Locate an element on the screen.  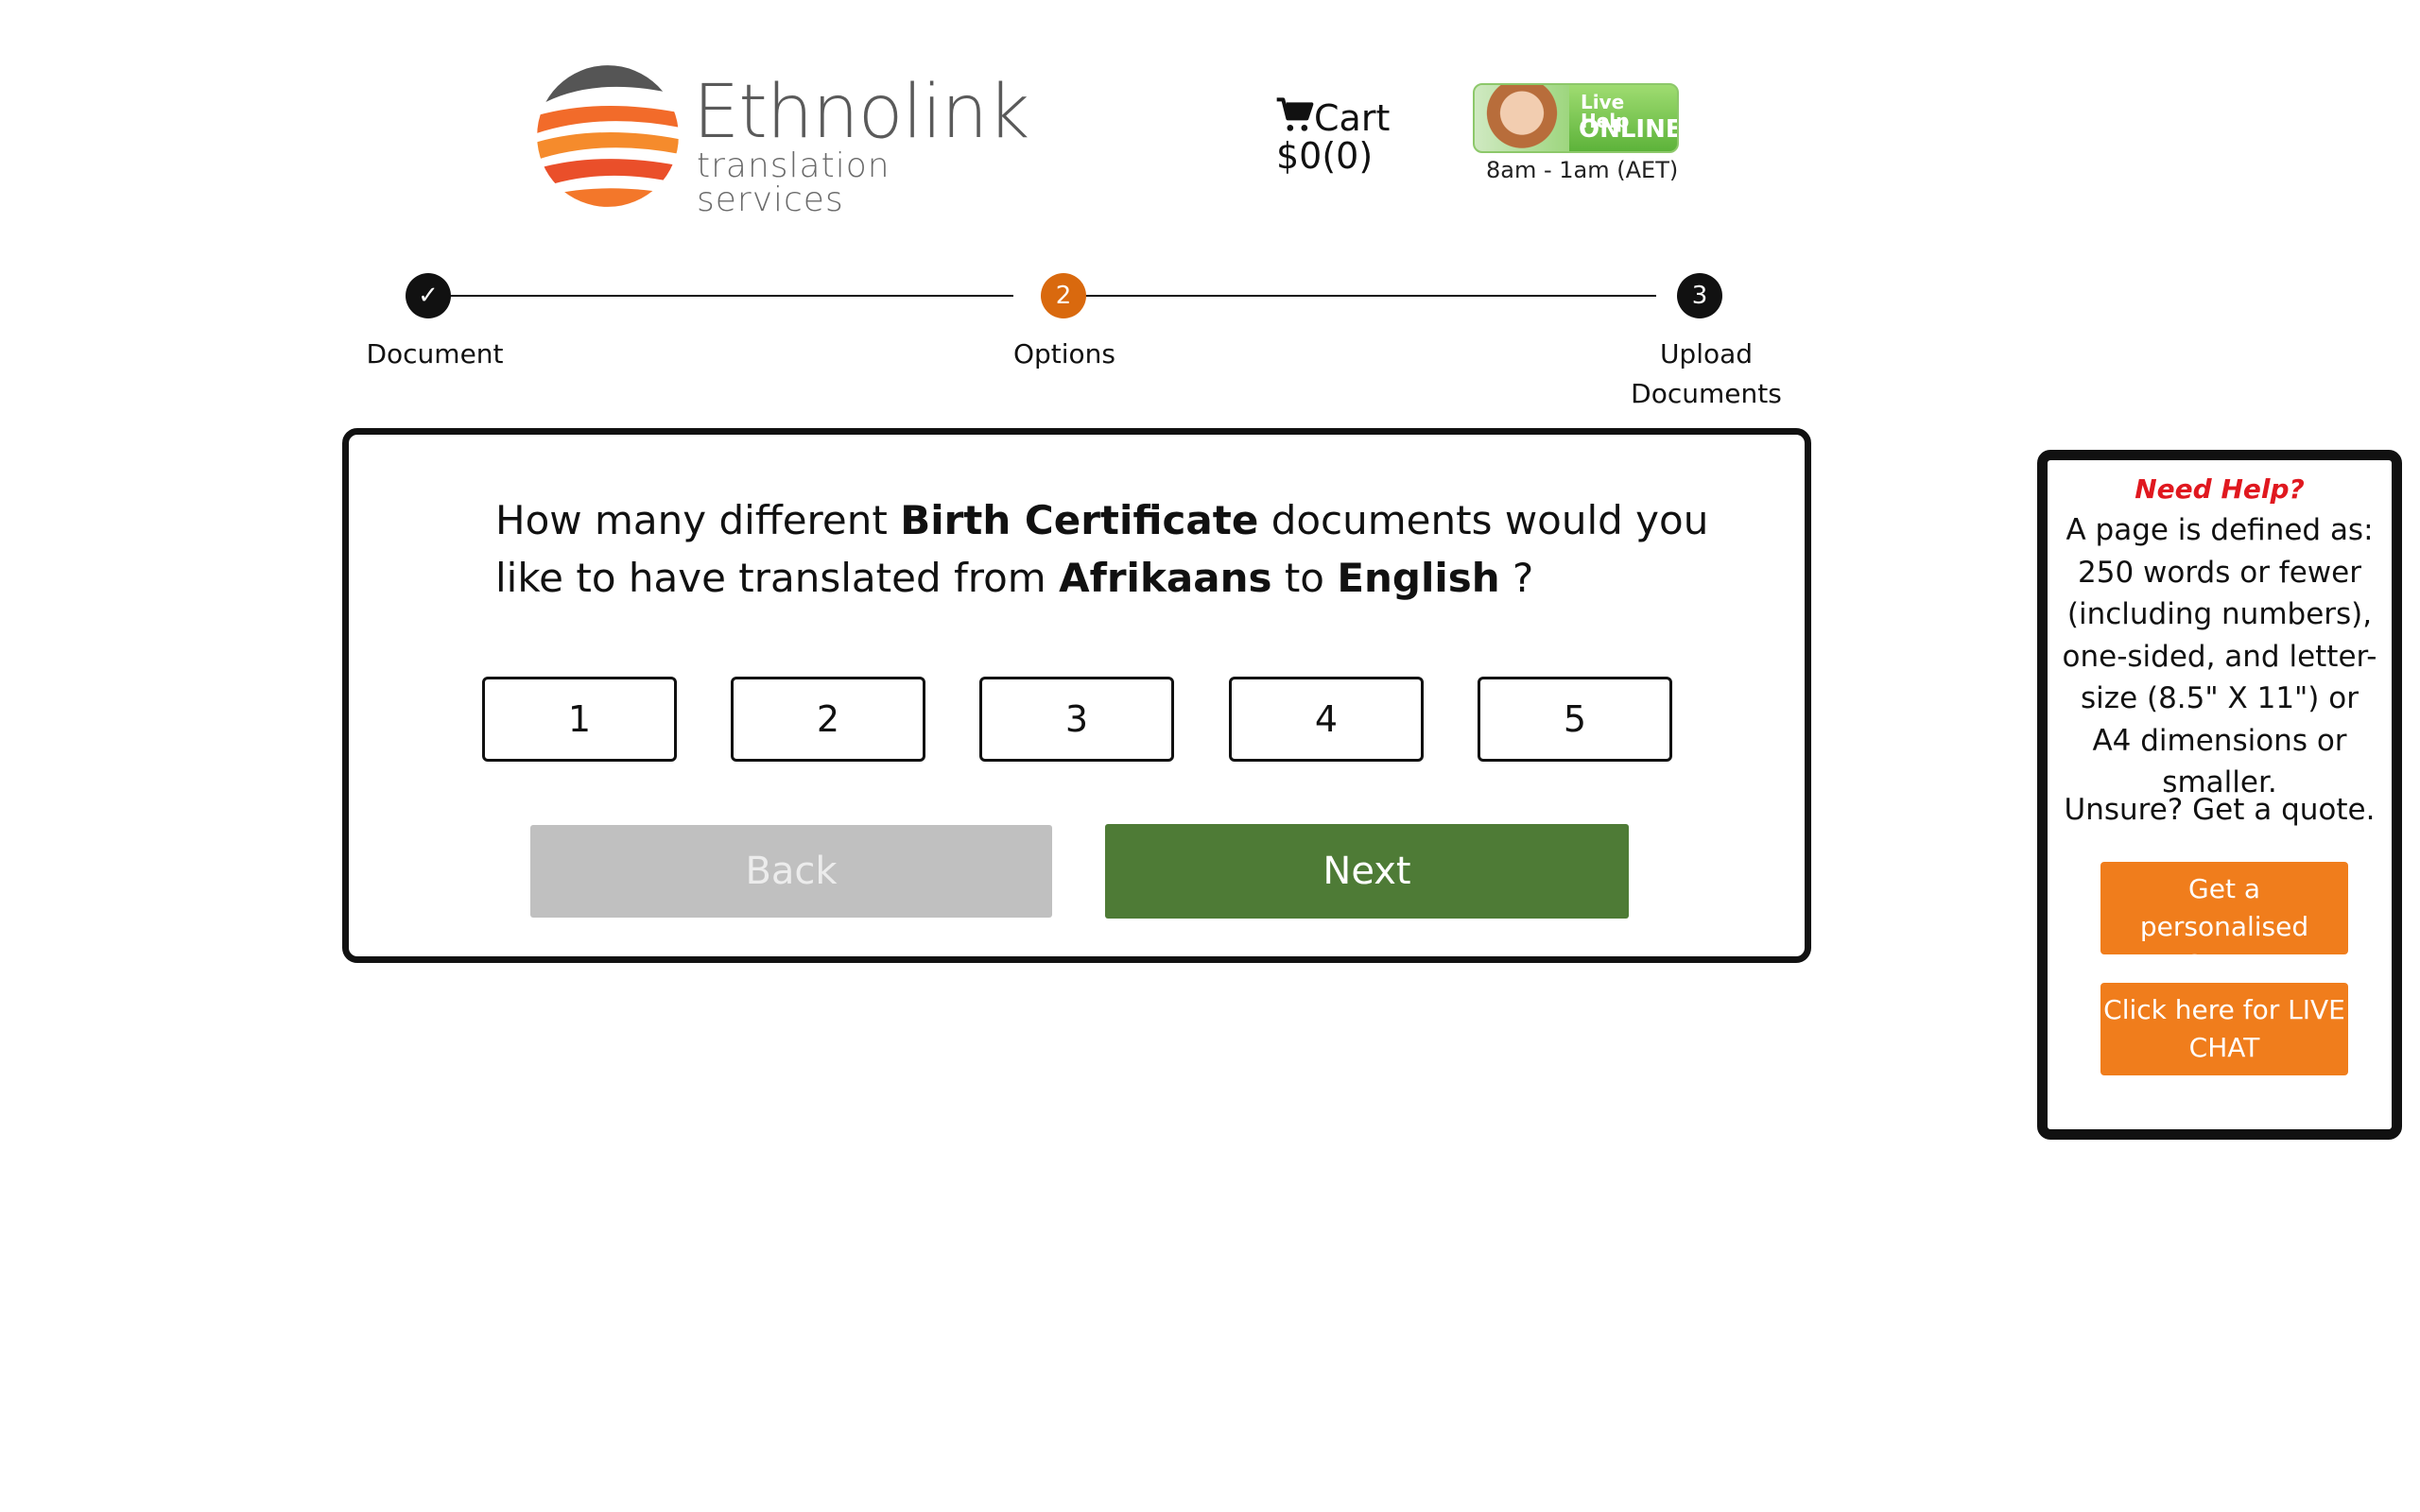
back-button: Back is located at coordinates (791, 871).